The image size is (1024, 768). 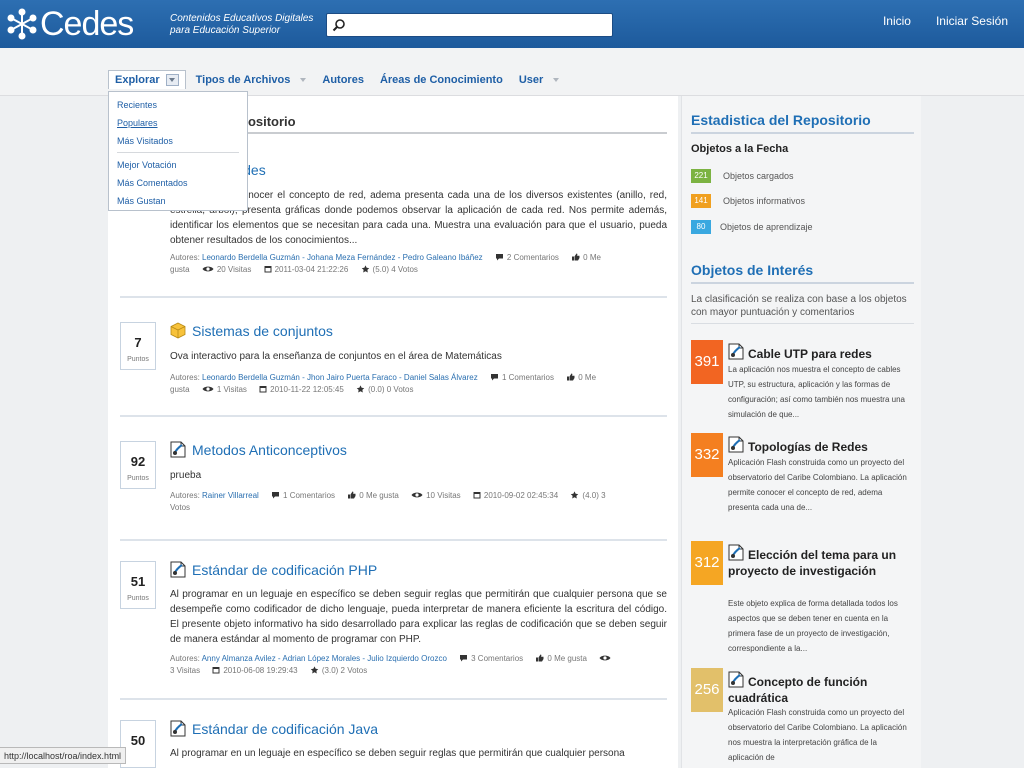 What do you see at coordinates (752, 227) in the screenshot?
I see `stat-row: 80 Objetos de aprendizaje` at bounding box center [752, 227].